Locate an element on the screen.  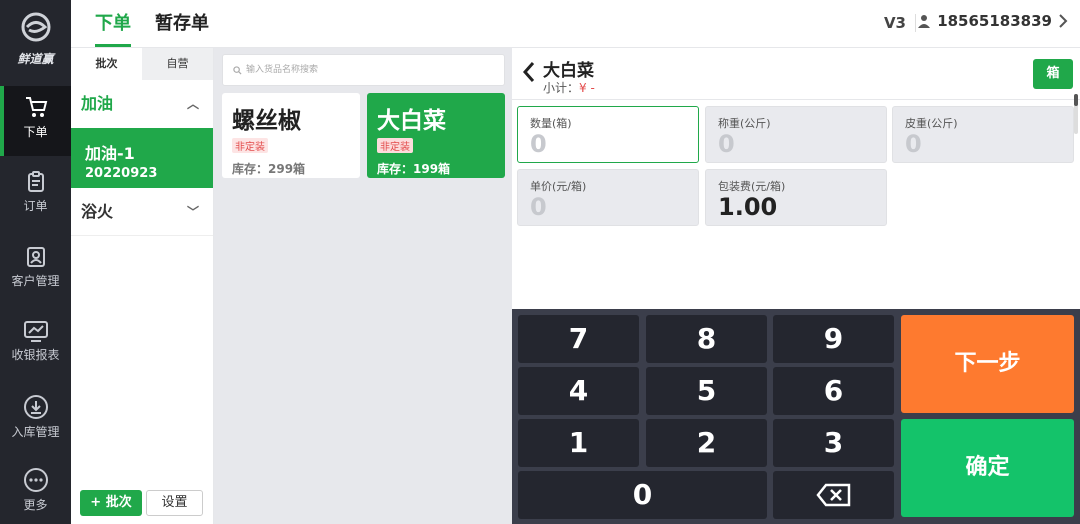
category-actions: + 批次 设置 is located at coordinates (141, 503).